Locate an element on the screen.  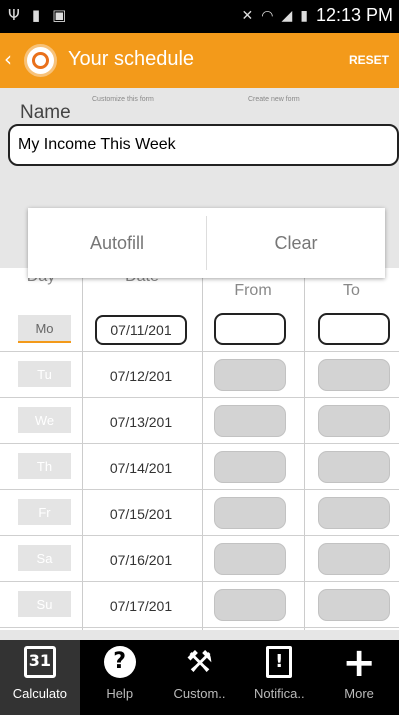
nav-item-notifications: ! Notifica.. is located at coordinates (279, 677).